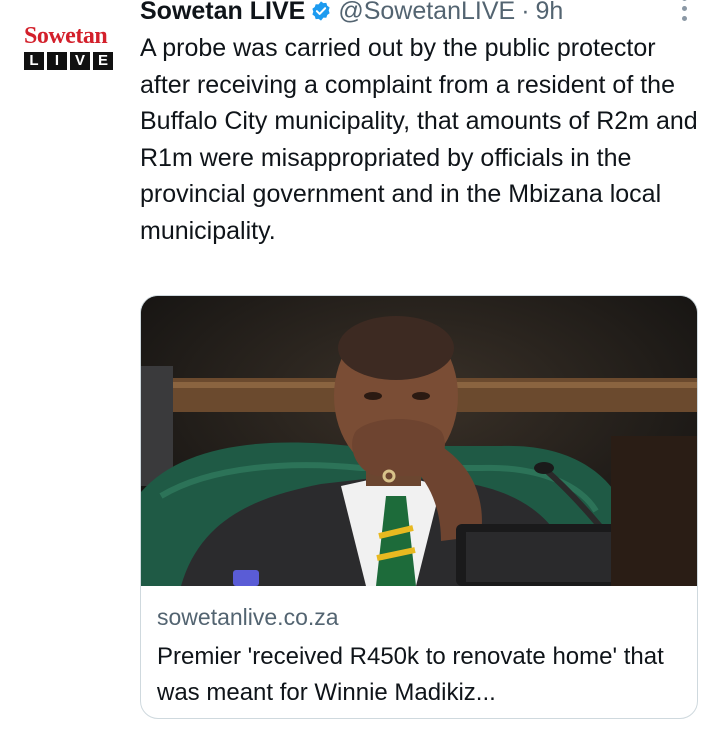  I want to click on handle: @SowetanLIVE, so click(426, 13).